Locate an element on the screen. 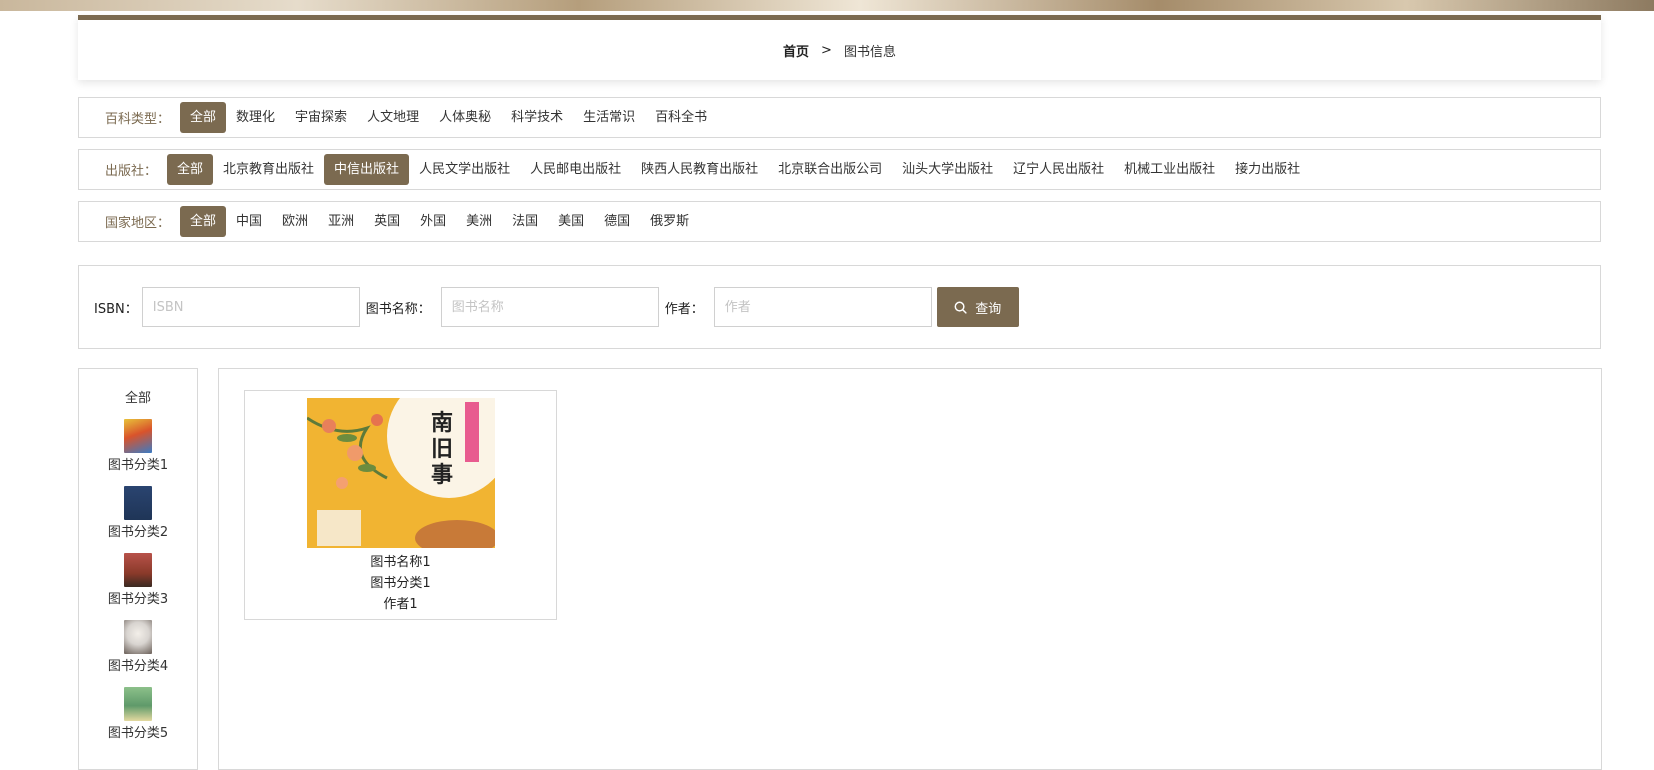  filter-option: 中国 is located at coordinates (249, 221).